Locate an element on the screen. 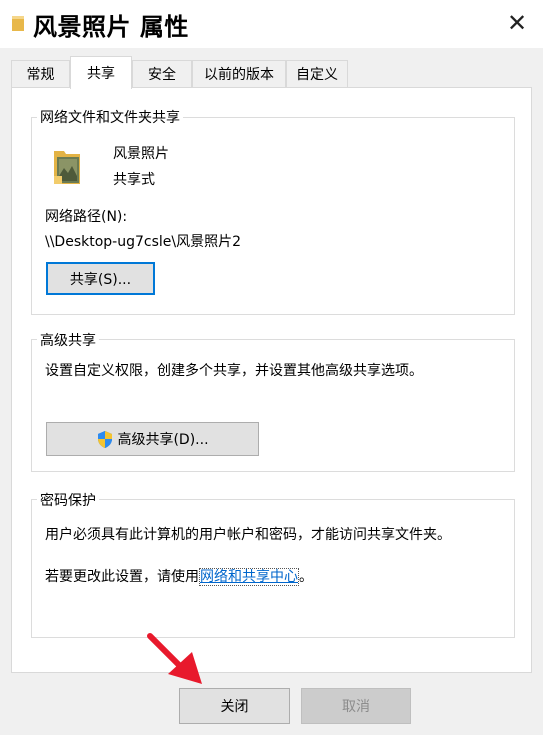 The width and height of the screenshot is (543, 735). window-title: 风景照片 属性 is located at coordinates (111, 27).